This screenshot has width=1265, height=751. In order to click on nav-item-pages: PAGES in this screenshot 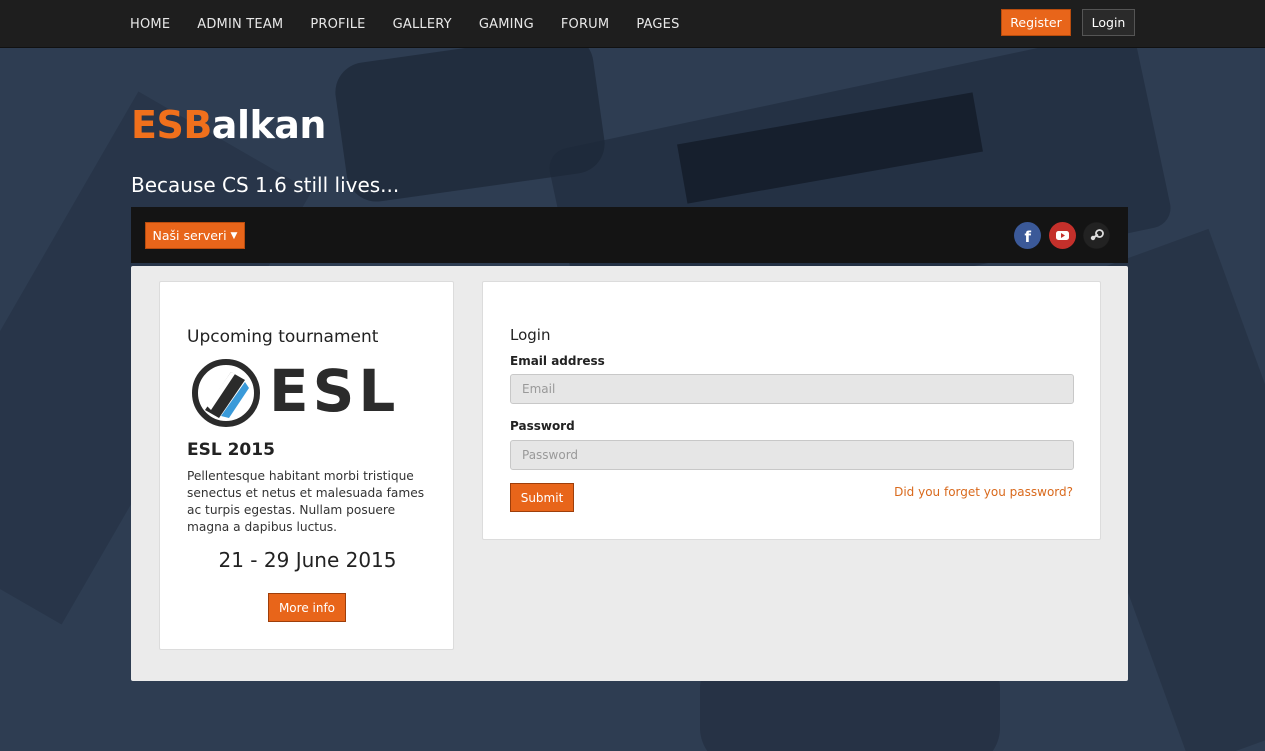, I will do `click(657, 24)`.